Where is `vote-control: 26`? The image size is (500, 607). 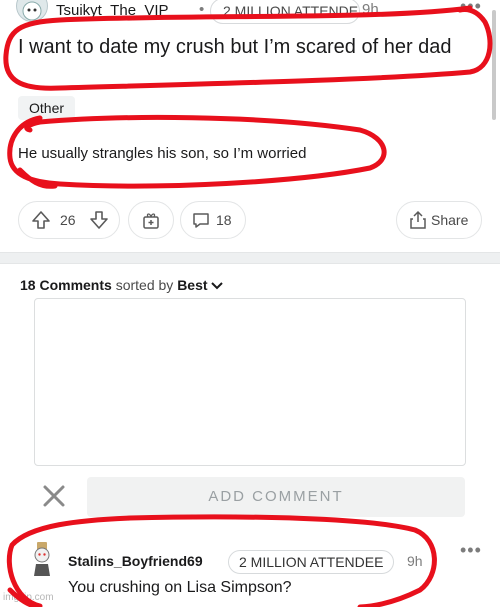 vote-control: 26 is located at coordinates (69, 220).